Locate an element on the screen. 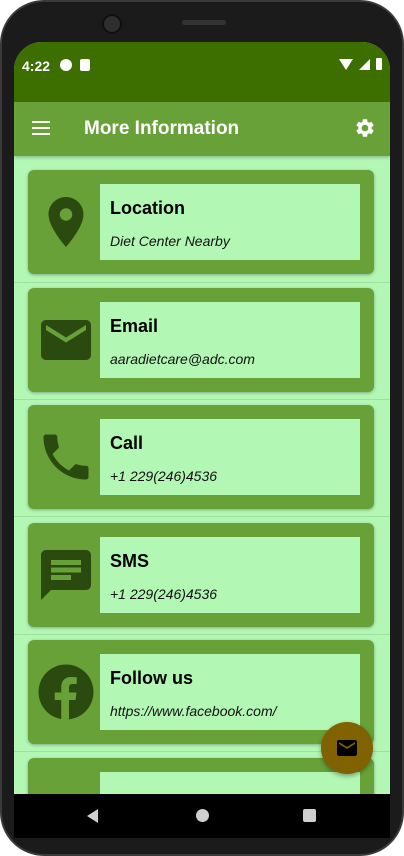  card-panel: SMS +1 229(246)4536 is located at coordinates (230, 575).